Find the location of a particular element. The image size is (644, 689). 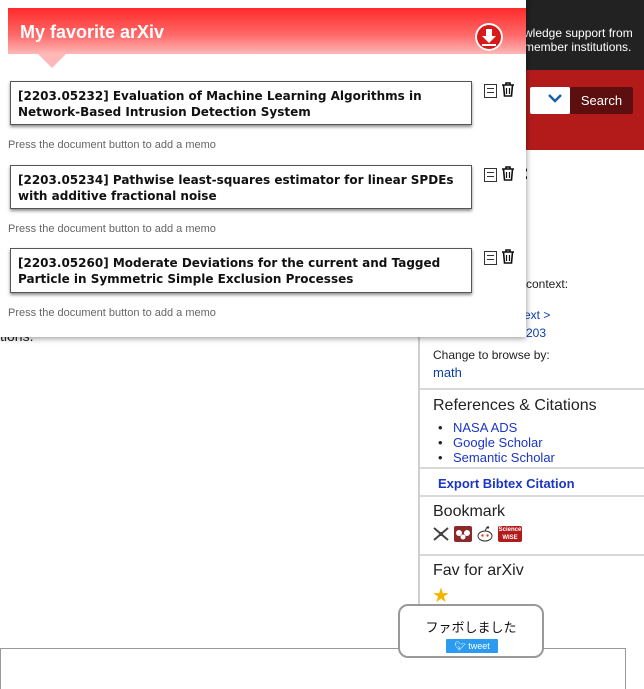

favorited-toast: ファボしました 🐦︎ tweet is located at coordinates (471, 631).